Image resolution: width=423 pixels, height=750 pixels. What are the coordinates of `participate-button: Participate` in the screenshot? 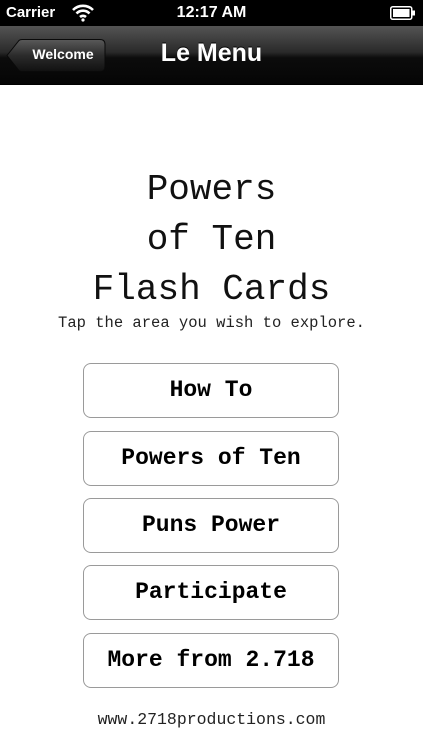 It's located at (211, 592).